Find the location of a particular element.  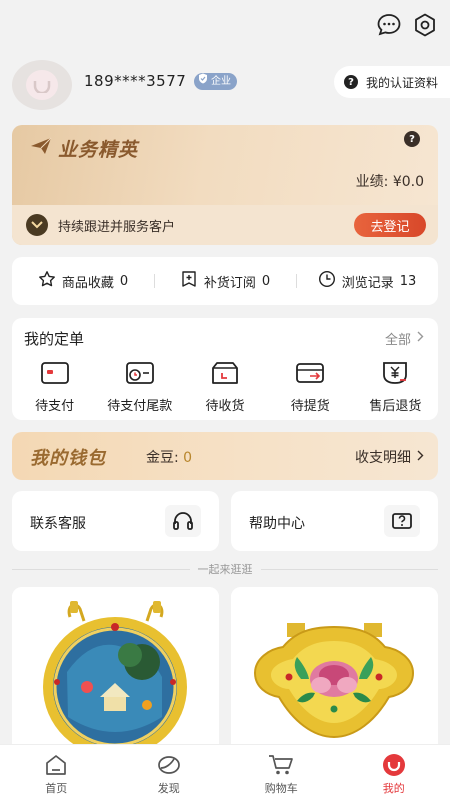

contact-service-label: 联系客服 is located at coordinates (58, 524).